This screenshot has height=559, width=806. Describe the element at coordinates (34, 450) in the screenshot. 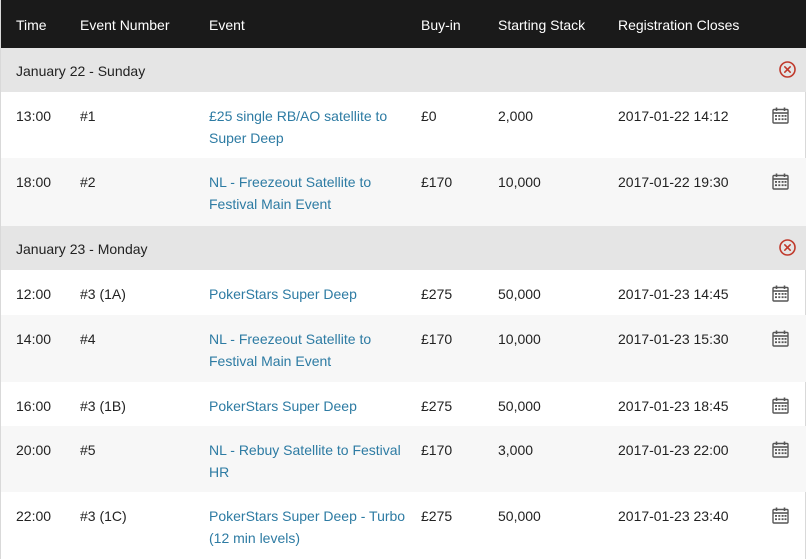

I see `event-time: 20:00` at that location.